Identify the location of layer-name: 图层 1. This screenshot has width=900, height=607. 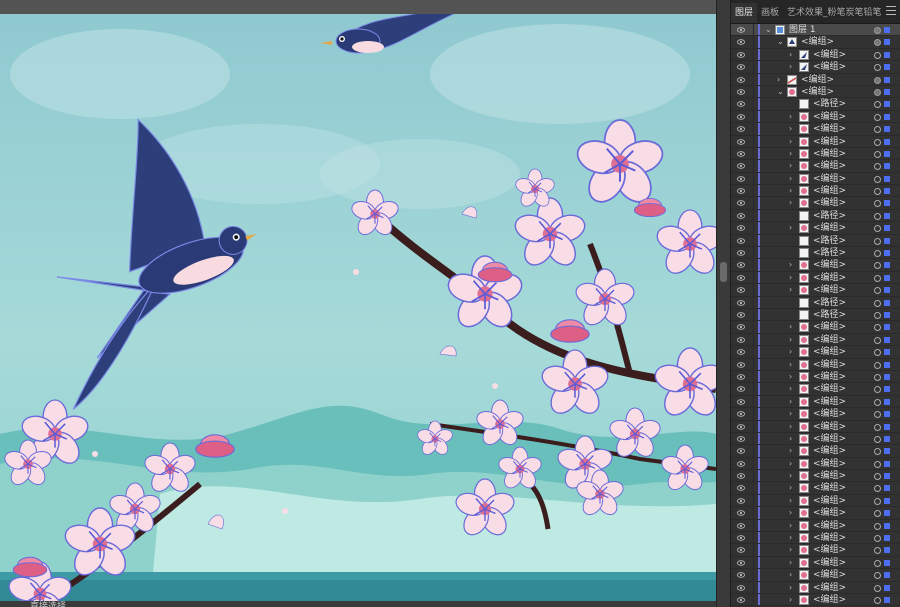
(802, 30).